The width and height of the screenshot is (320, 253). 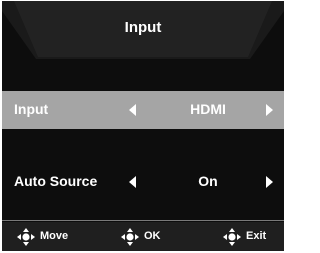 I want to click on input-value: HDMI, so click(x=208, y=109).